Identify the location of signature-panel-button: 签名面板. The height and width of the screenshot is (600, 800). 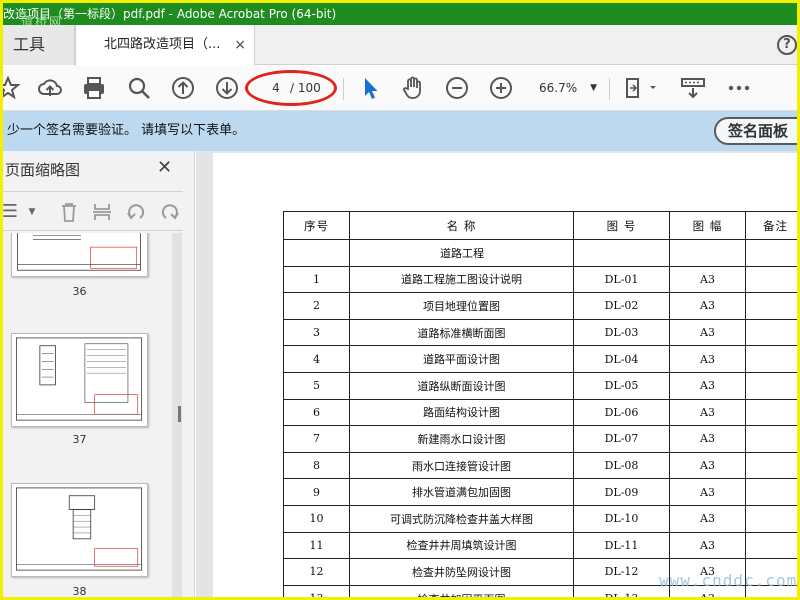
(755, 131).